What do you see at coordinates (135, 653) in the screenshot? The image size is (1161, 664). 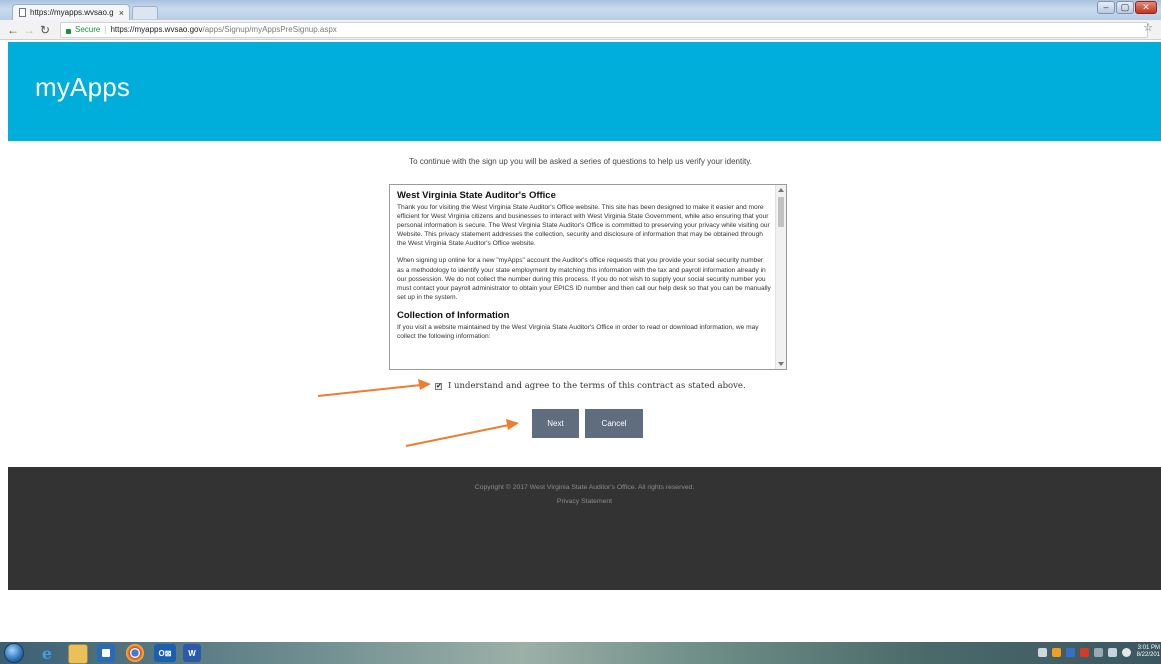 I see `chrome-icon` at bounding box center [135, 653].